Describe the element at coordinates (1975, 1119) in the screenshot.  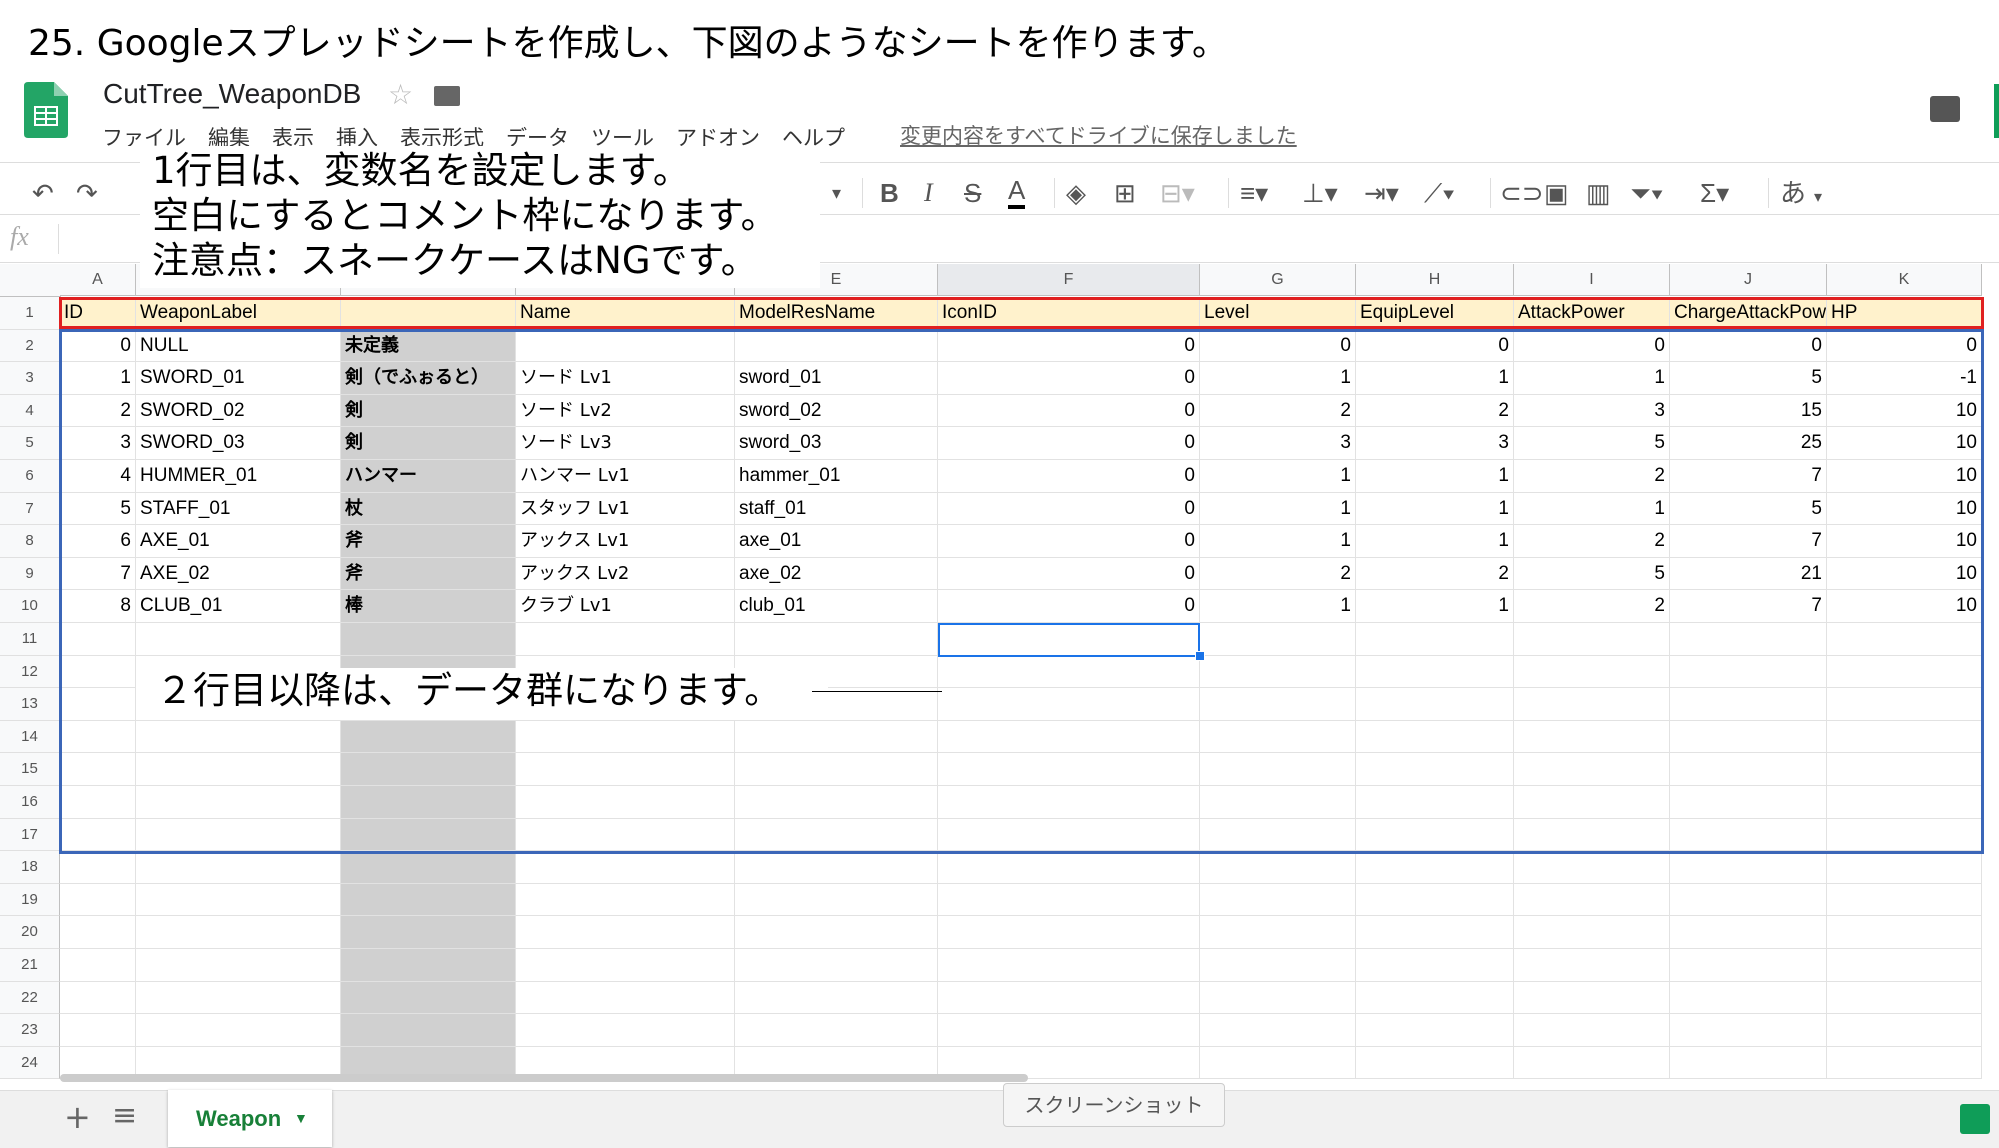
I see `explore-icon` at that location.